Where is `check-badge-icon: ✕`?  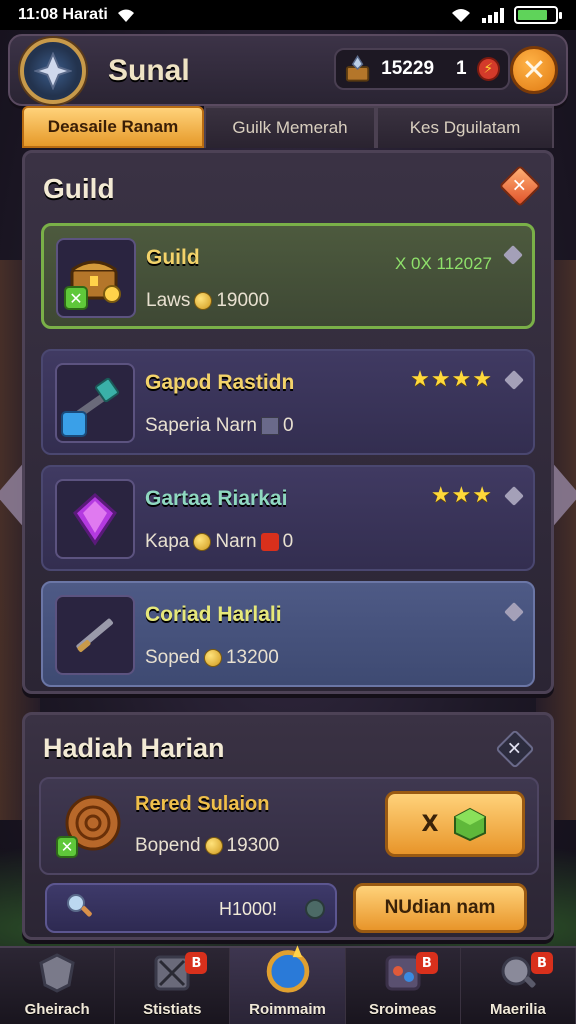 check-badge-icon: ✕ is located at coordinates (76, 298).